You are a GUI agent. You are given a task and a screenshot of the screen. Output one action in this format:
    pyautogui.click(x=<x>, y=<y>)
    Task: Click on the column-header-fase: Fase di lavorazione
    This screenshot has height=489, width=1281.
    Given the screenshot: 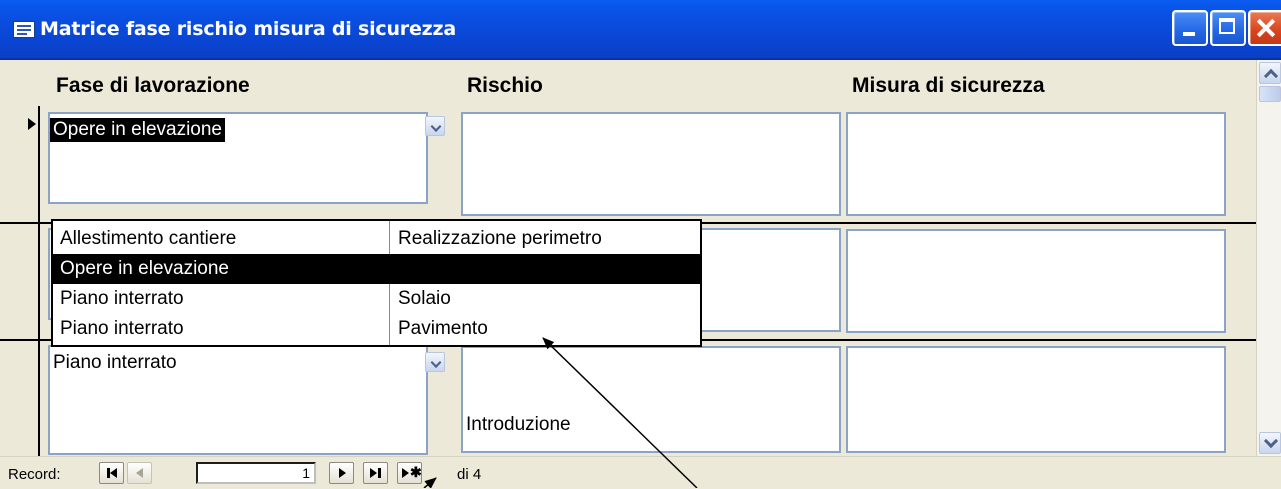 What is the action you would take?
    pyautogui.click(x=153, y=85)
    